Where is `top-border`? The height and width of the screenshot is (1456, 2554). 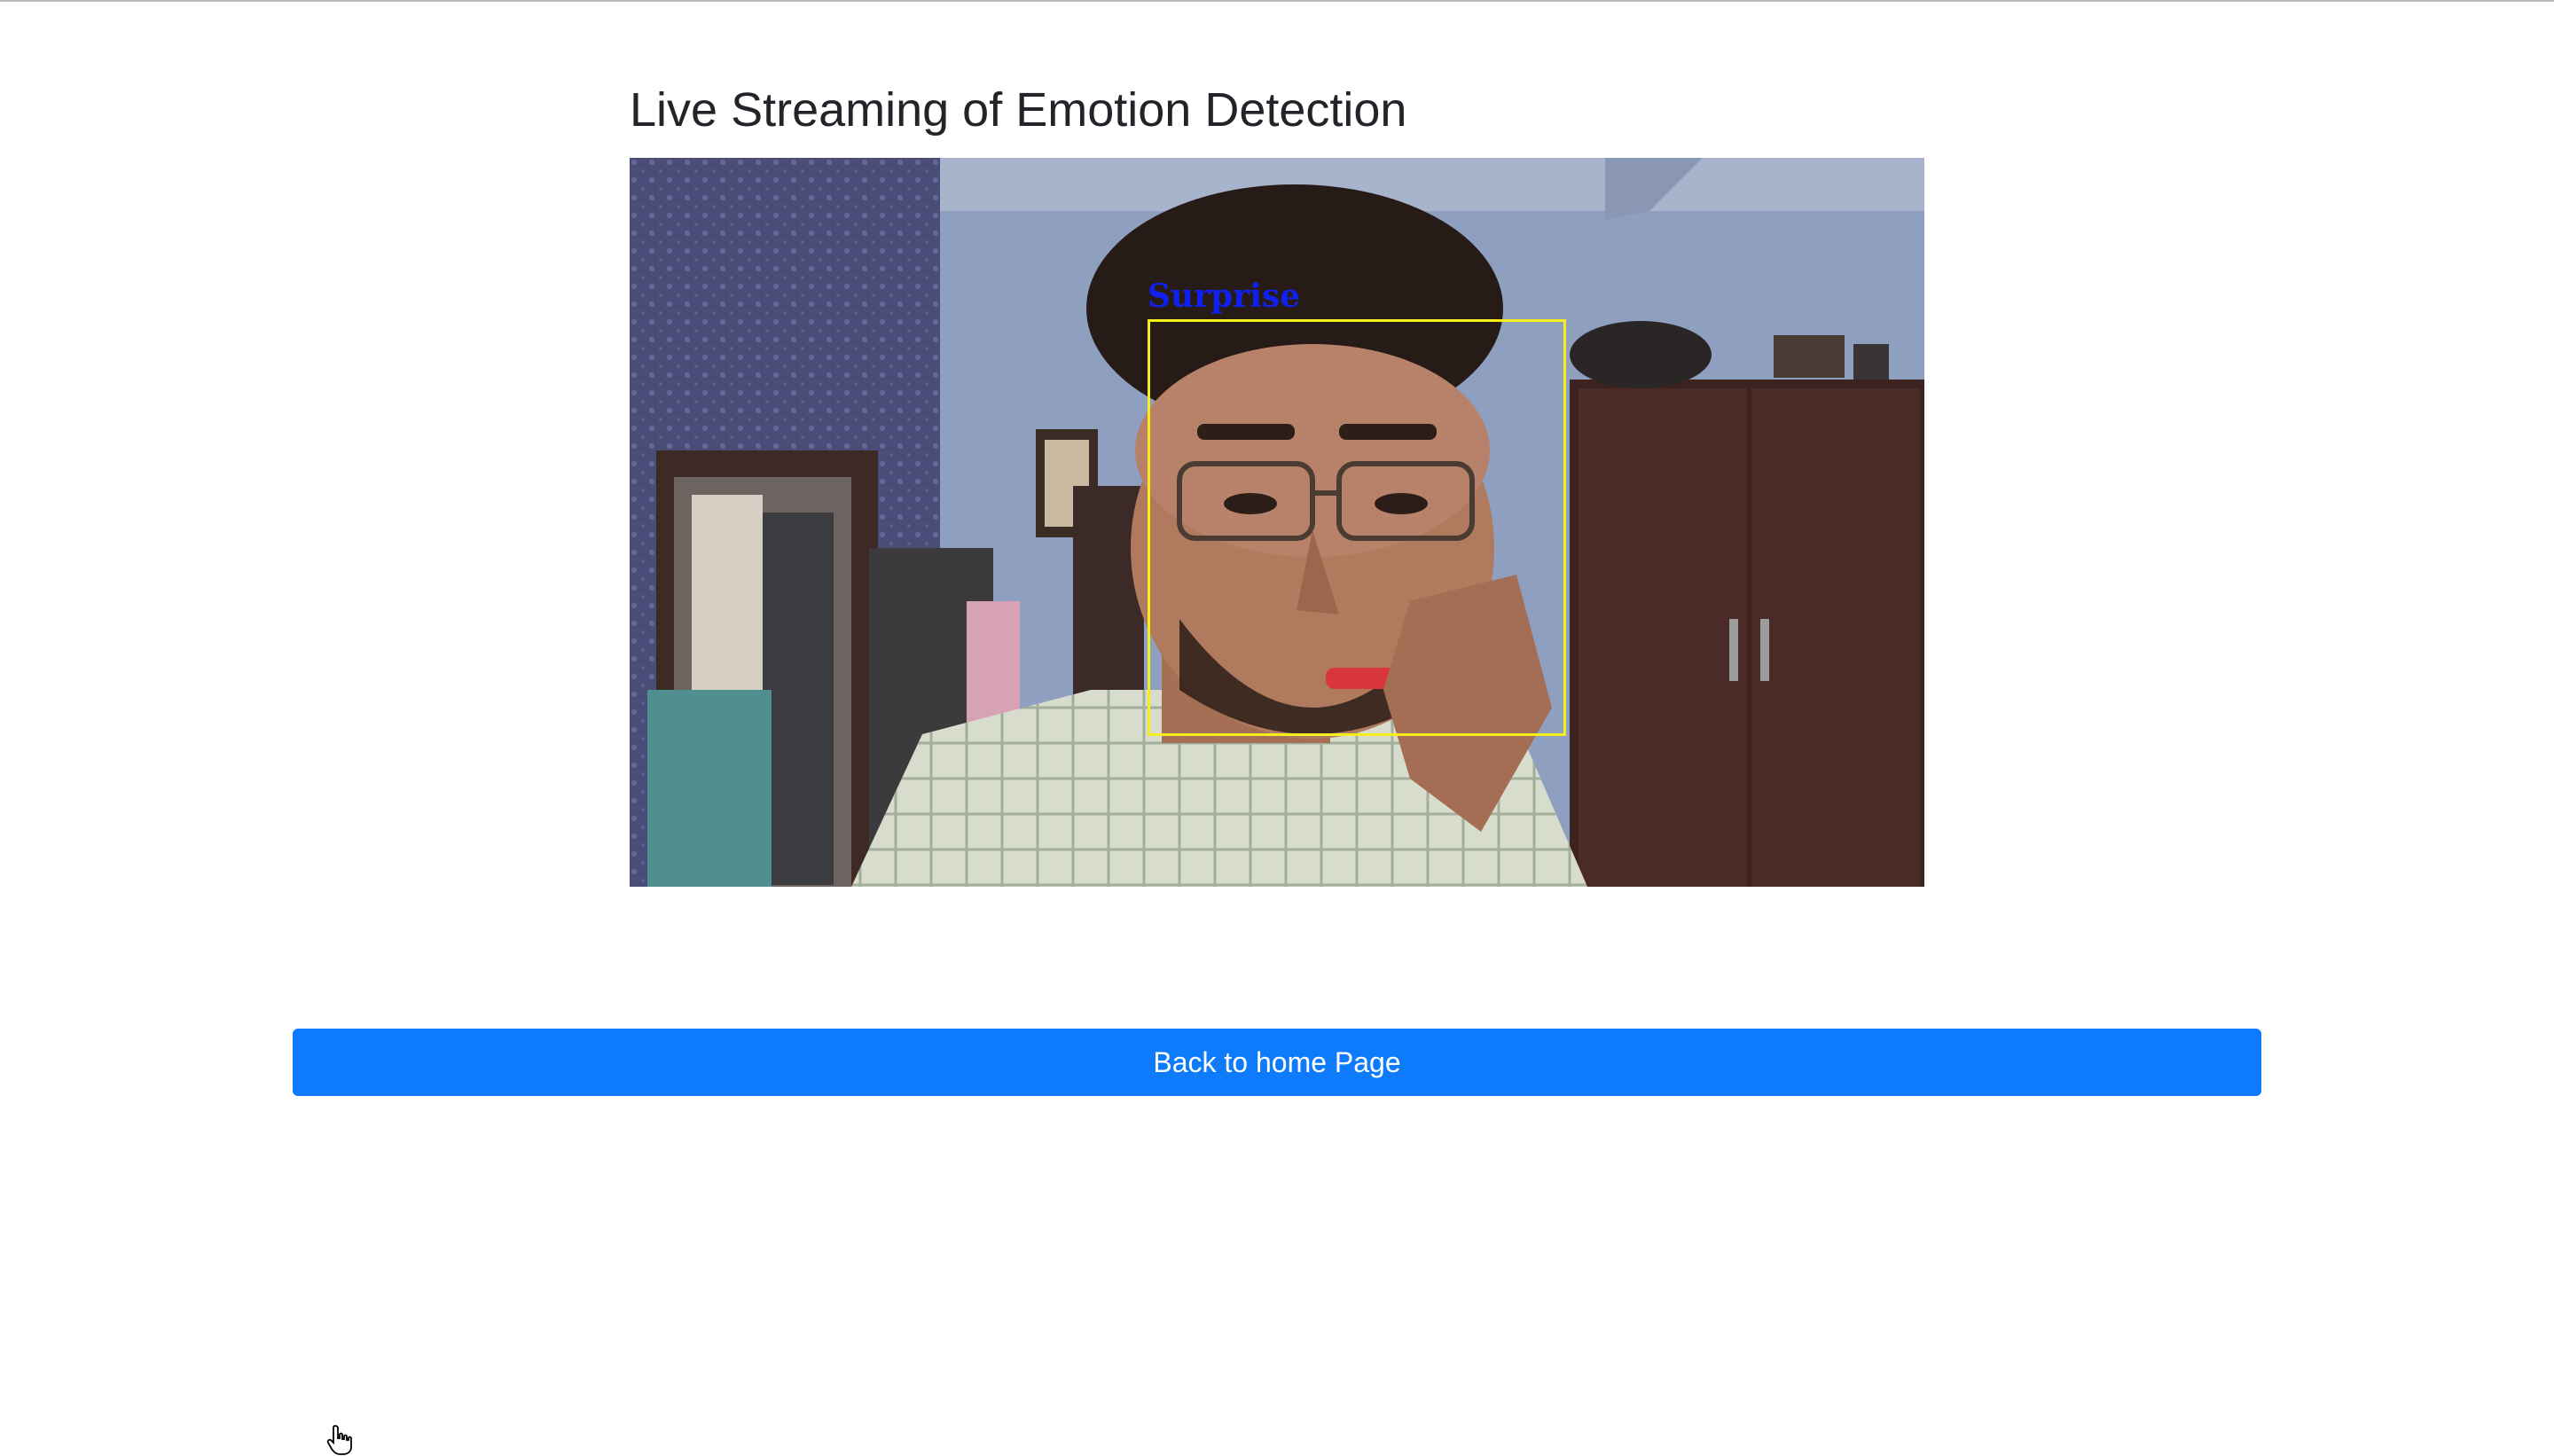 top-border is located at coordinates (1277, 1).